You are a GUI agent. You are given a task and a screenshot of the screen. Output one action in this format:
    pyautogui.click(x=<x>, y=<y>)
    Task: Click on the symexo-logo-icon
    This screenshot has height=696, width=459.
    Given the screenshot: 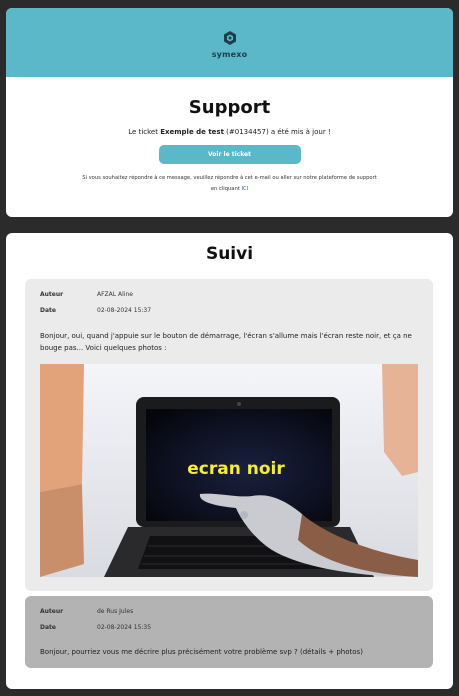 What is the action you would take?
    pyautogui.click(x=229, y=38)
    